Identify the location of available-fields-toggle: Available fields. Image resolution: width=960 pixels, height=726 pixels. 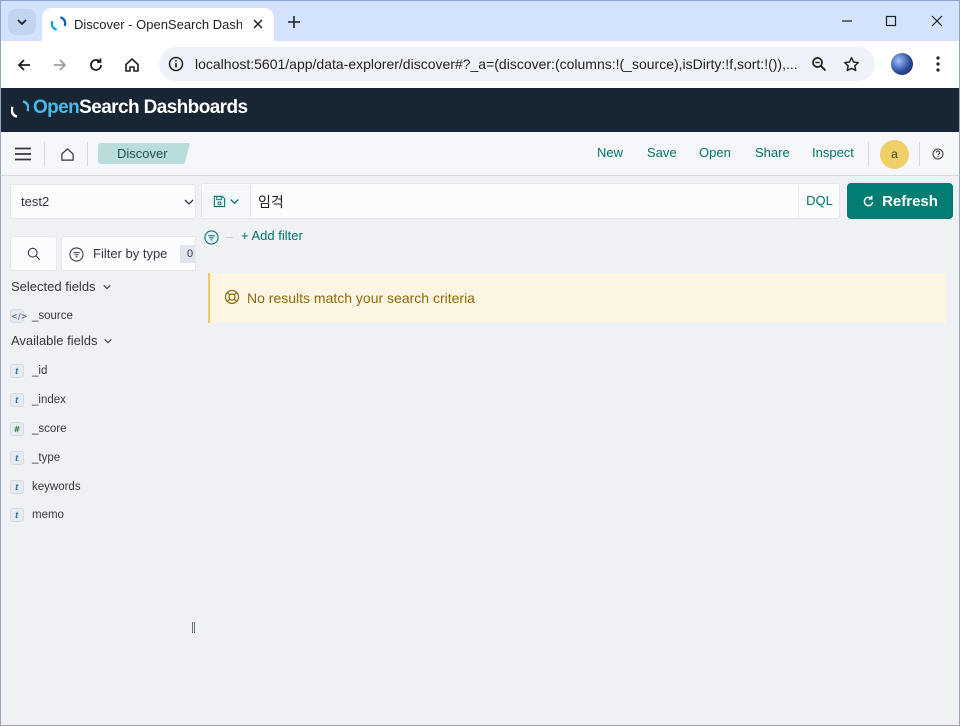
(62, 340).